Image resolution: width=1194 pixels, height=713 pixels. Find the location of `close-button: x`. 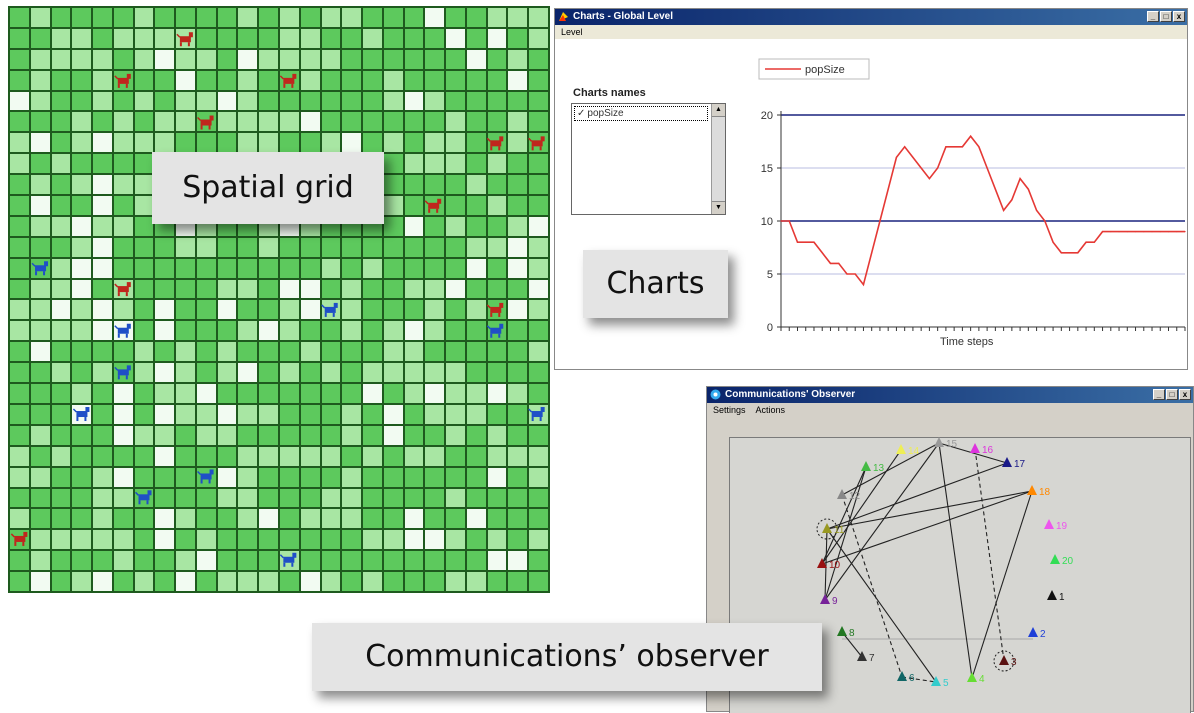

close-button: x is located at coordinates (1179, 16).